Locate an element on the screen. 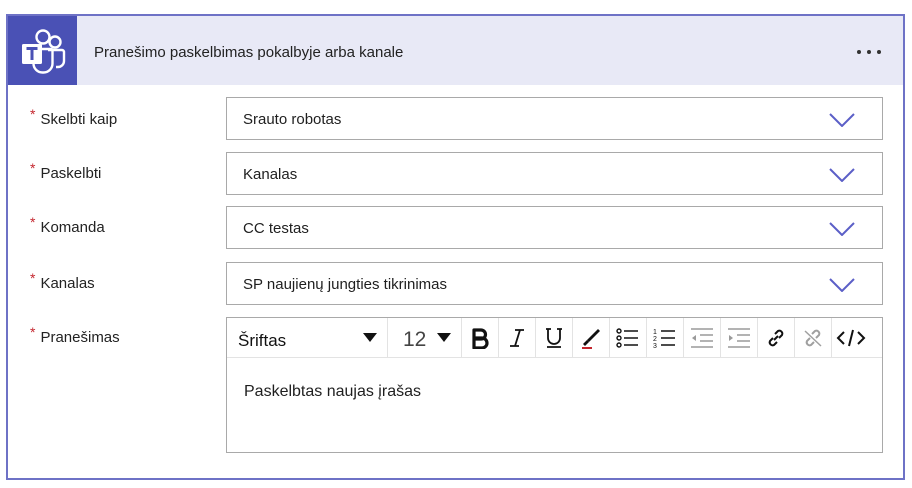 The height and width of the screenshot is (488, 912). paint-brush-icon is located at coordinates (591, 339).